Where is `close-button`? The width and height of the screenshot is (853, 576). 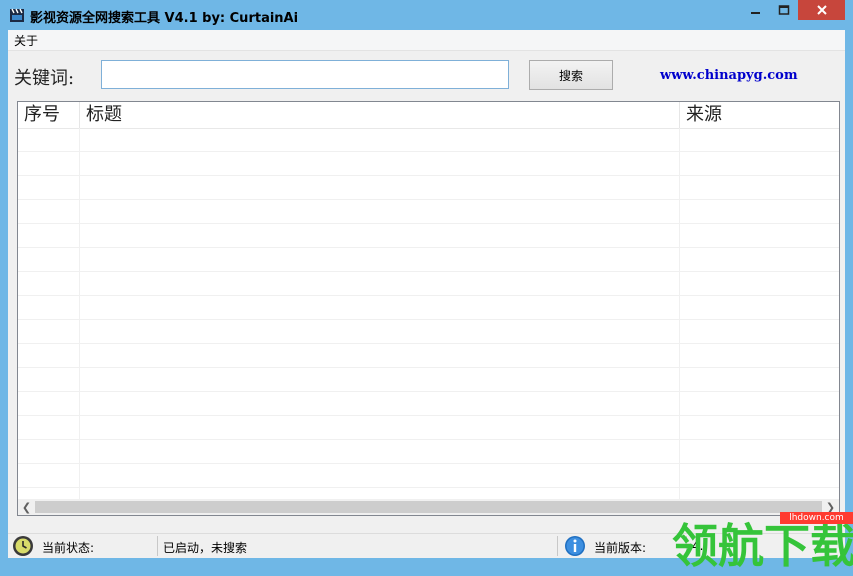 close-button is located at coordinates (821, 10).